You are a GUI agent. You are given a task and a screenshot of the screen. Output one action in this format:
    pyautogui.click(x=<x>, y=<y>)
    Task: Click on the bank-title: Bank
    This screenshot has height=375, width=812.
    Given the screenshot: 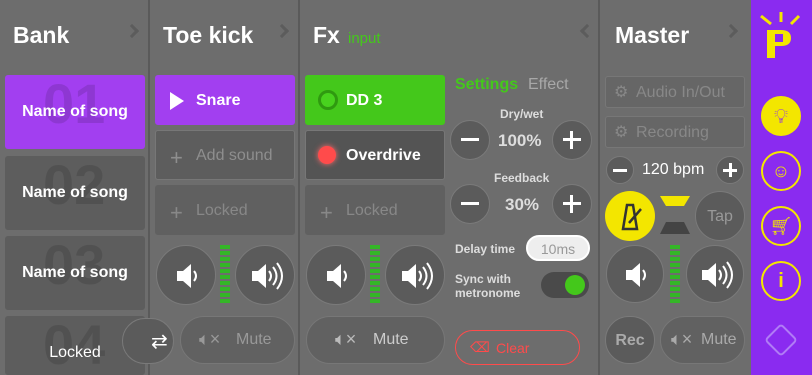 What is the action you would take?
    pyautogui.click(x=41, y=35)
    